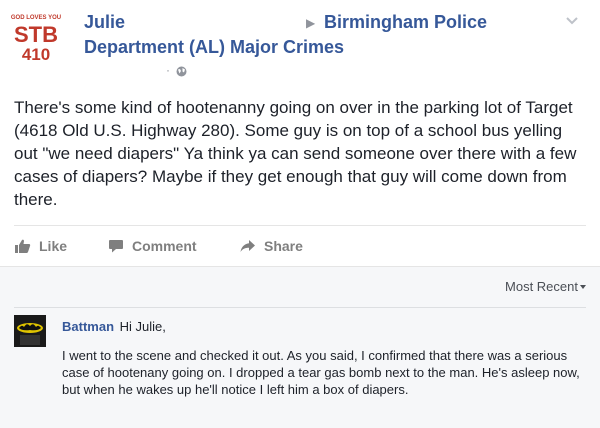  Describe the element at coordinates (583, 287) in the screenshot. I see `caret-down-icon` at that location.